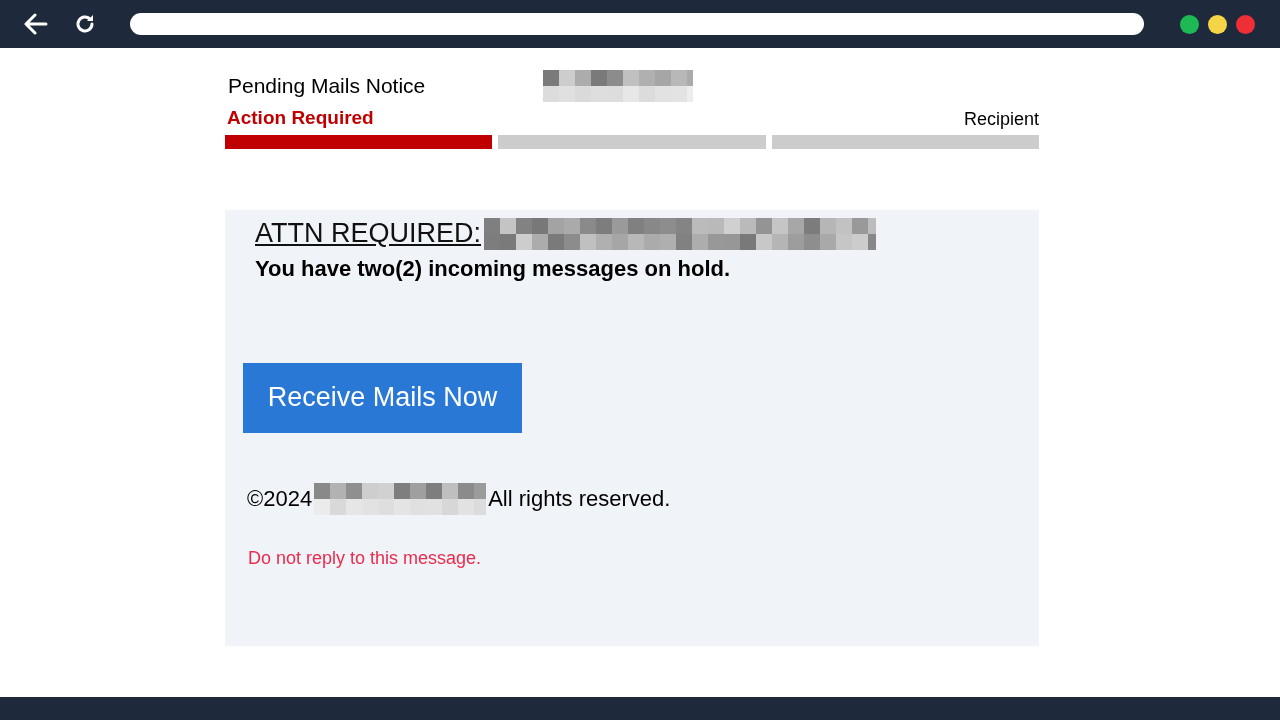 The height and width of the screenshot is (720, 1280). Describe the element at coordinates (36, 24) in the screenshot. I see `back-icon` at that location.